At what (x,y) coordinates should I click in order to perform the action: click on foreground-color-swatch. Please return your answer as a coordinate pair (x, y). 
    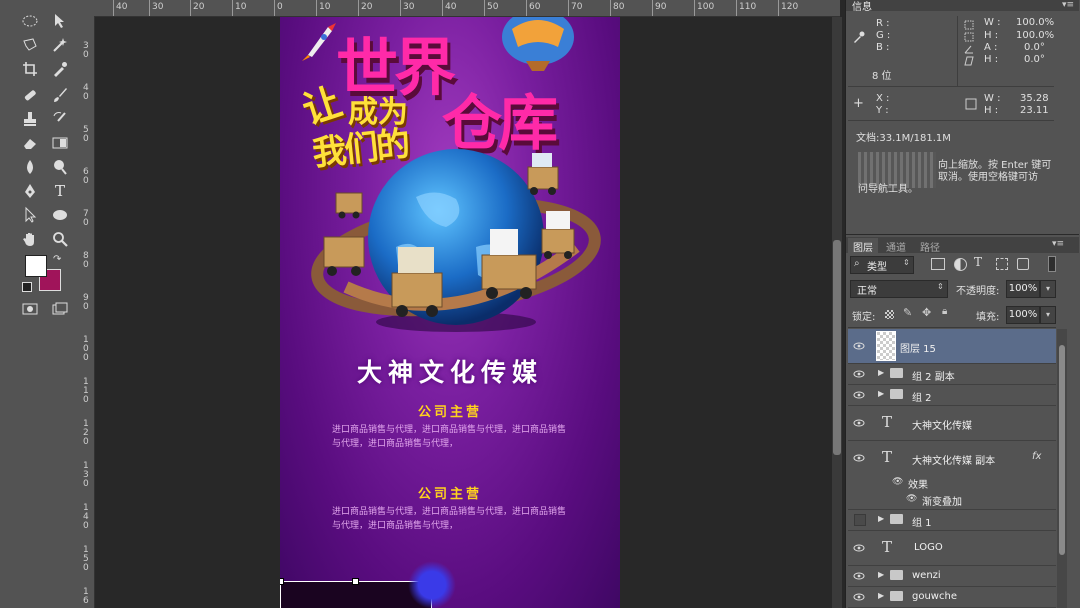
    Looking at the image, I should click on (36, 266).